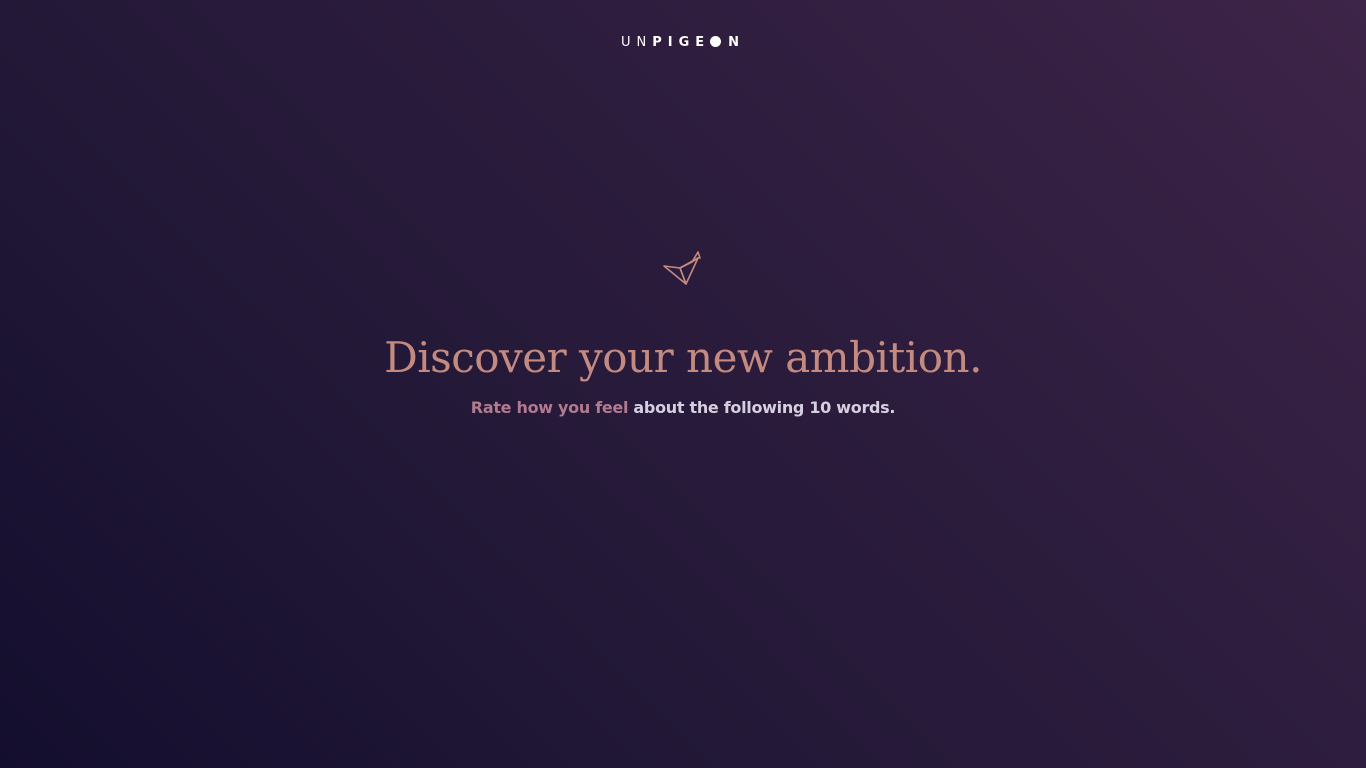  What do you see at coordinates (636, 42) in the screenshot?
I see `logo-prefix: UN` at bounding box center [636, 42].